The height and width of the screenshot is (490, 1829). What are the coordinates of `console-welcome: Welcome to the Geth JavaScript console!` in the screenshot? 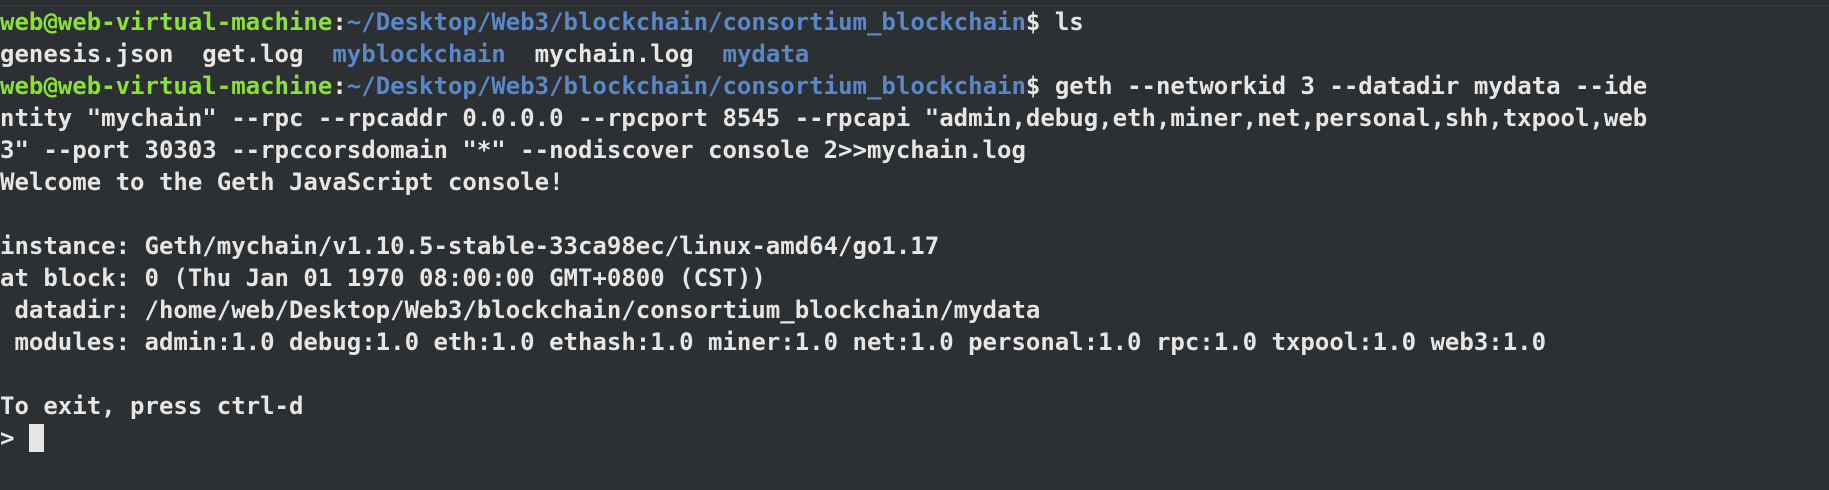 It's located at (282, 182).